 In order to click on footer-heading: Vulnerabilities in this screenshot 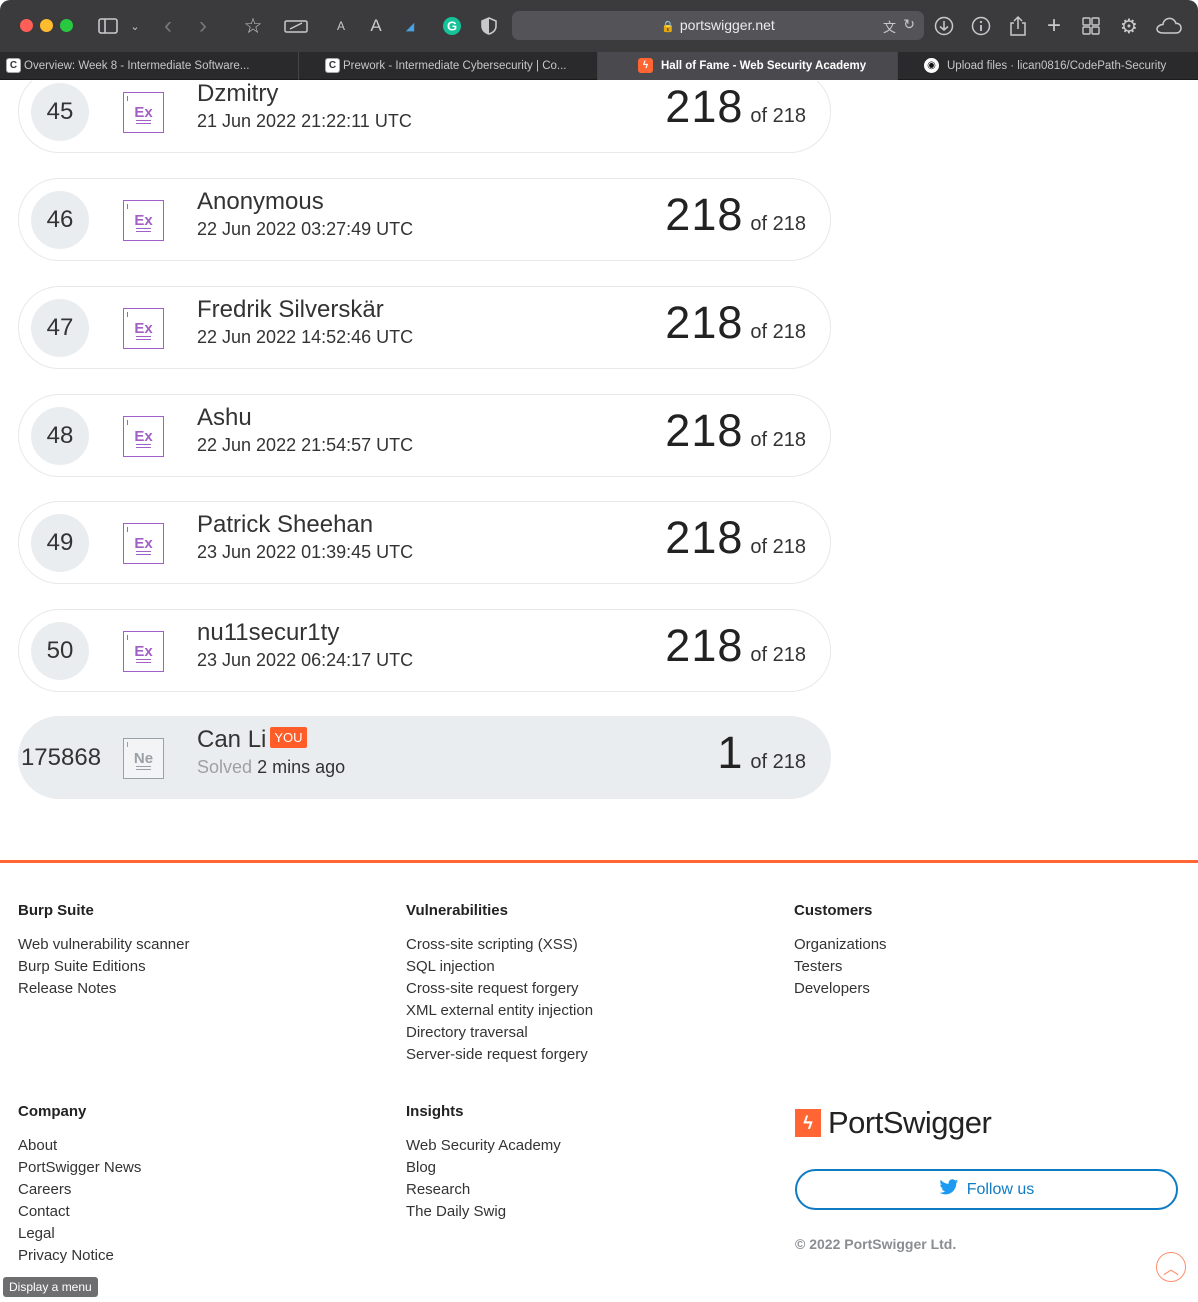, I will do `click(457, 910)`.